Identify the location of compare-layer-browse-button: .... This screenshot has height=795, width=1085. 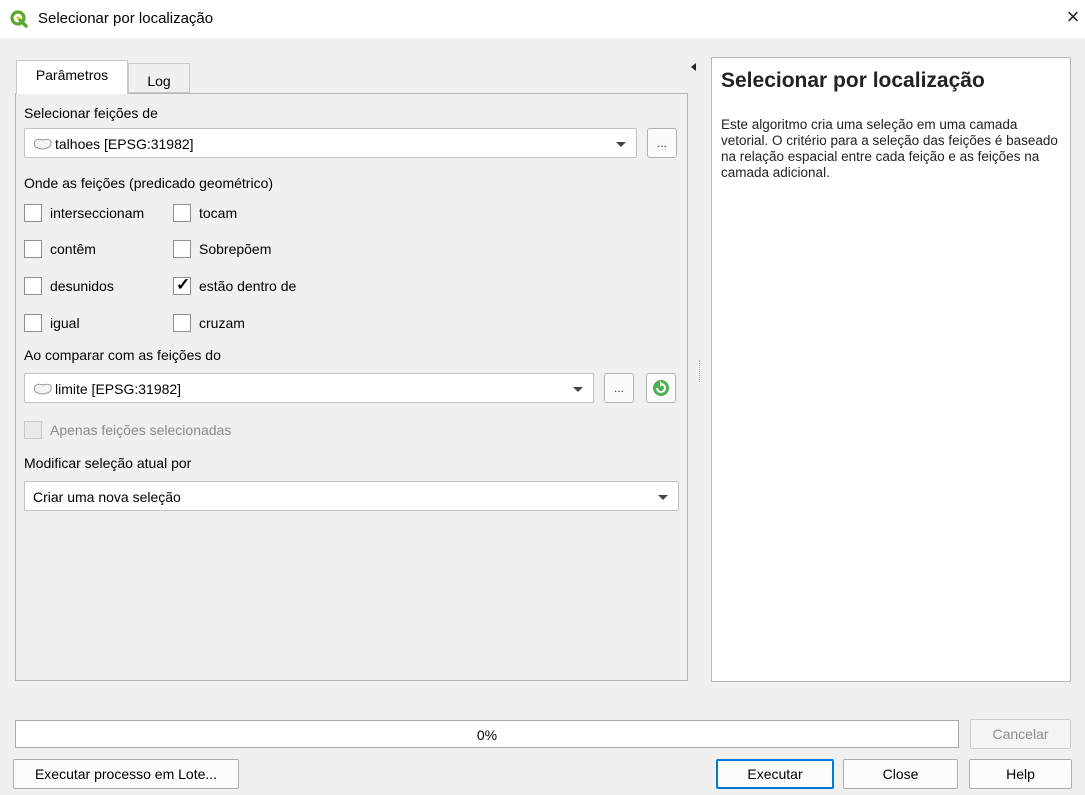
(619, 388).